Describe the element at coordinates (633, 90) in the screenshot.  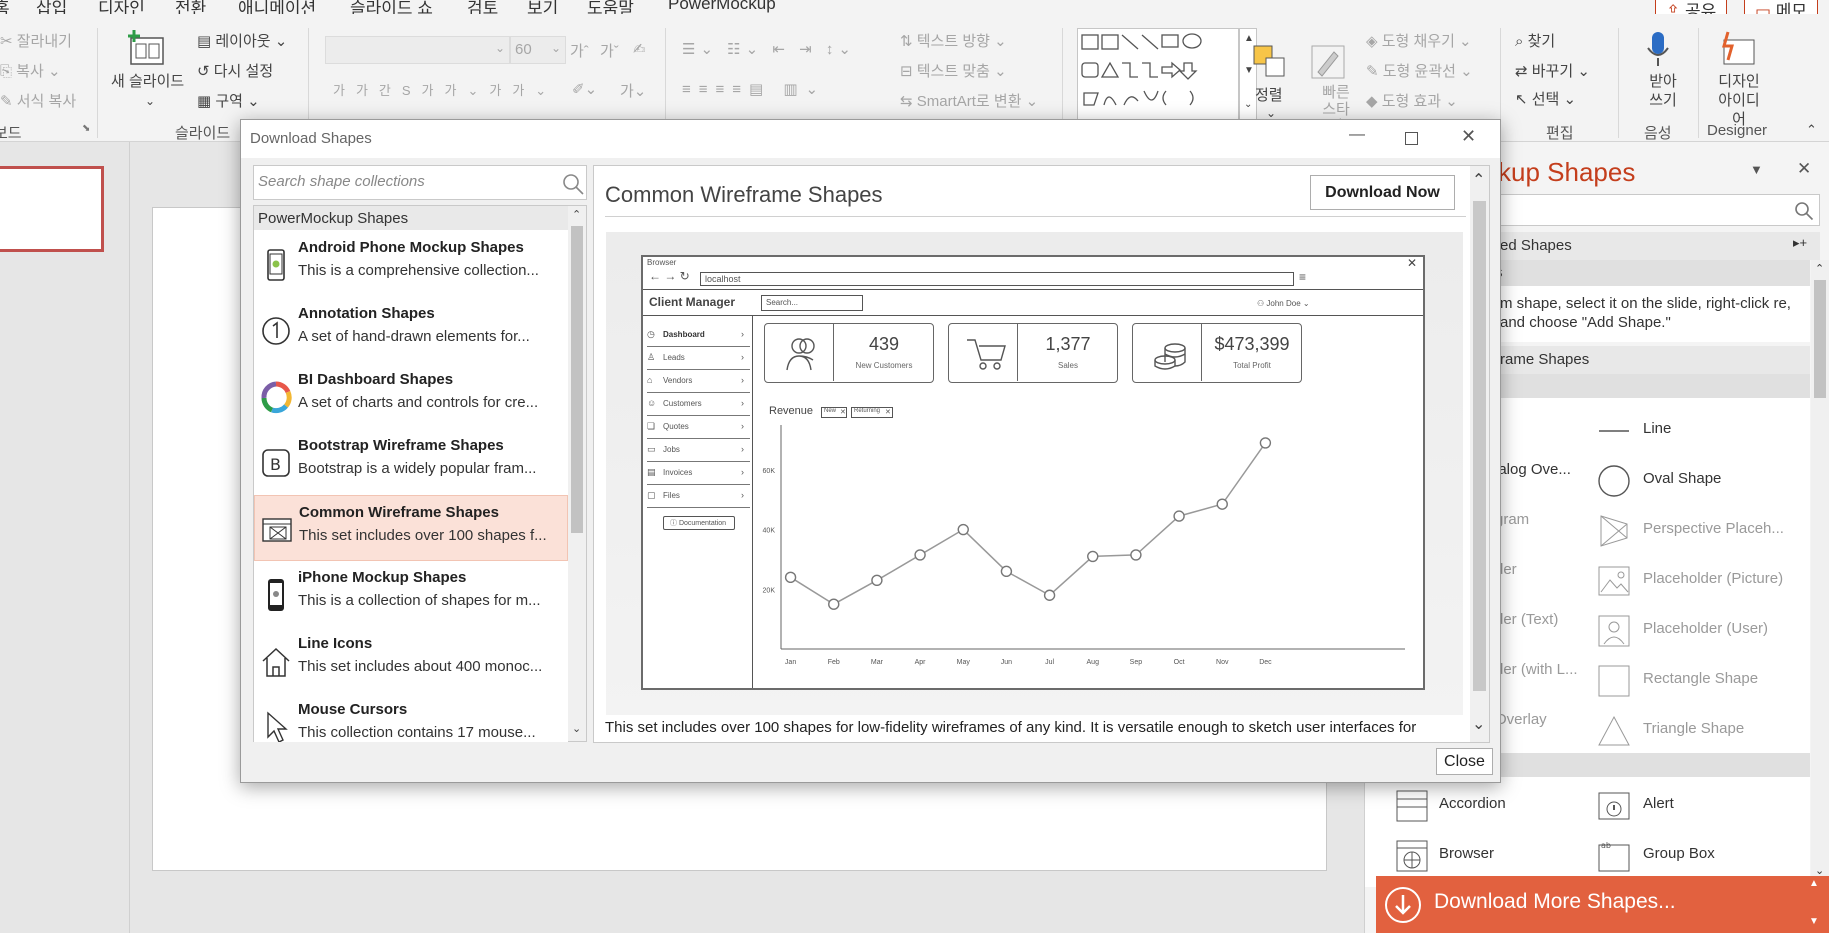
I see `font-color-icon: 가⌄` at that location.